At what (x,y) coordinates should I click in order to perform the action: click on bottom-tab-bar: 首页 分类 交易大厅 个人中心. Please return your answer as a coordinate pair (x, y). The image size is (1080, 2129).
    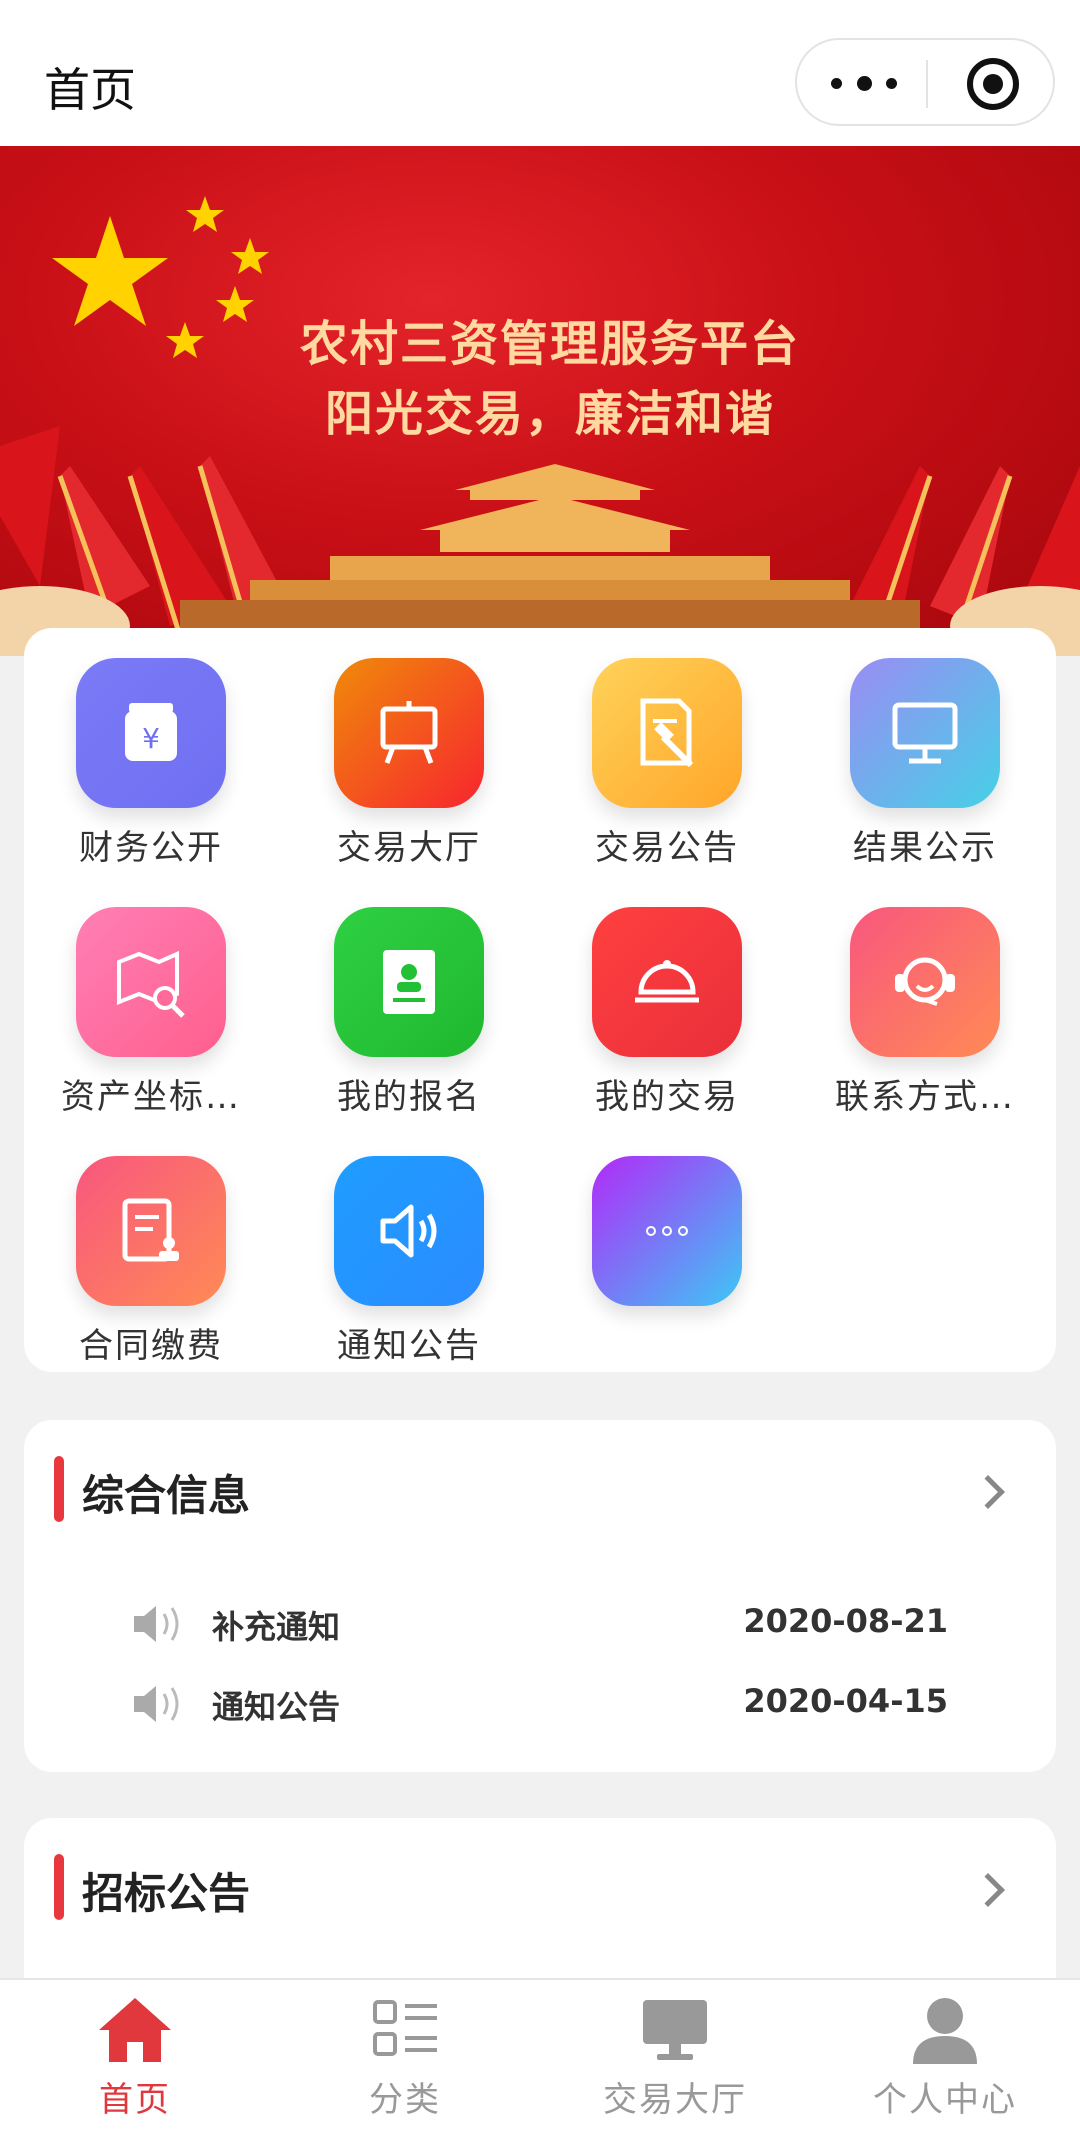
    Looking at the image, I should click on (540, 2053).